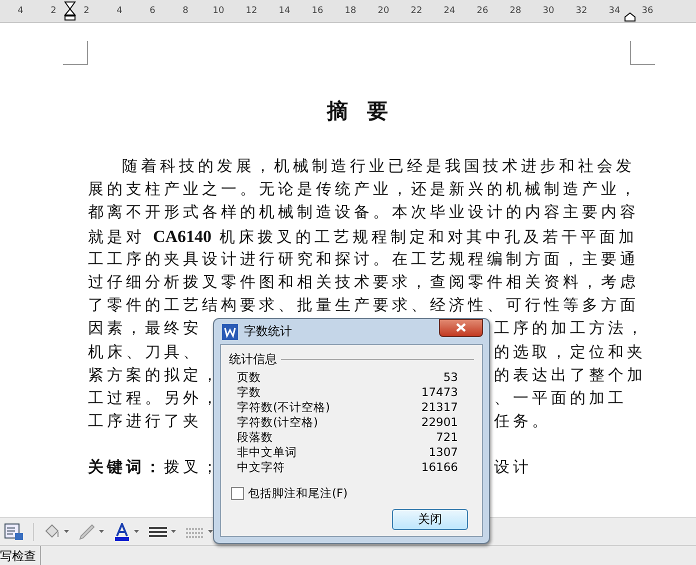 The width and height of the screenshot is (696, 565). What do you see at coordinates (363, 189) in the screenshot?
I see `text-line: 展的支柱产业之一。无论是传统产业，还是新兴的机械制造产业，` at bounding box center [363, 189].